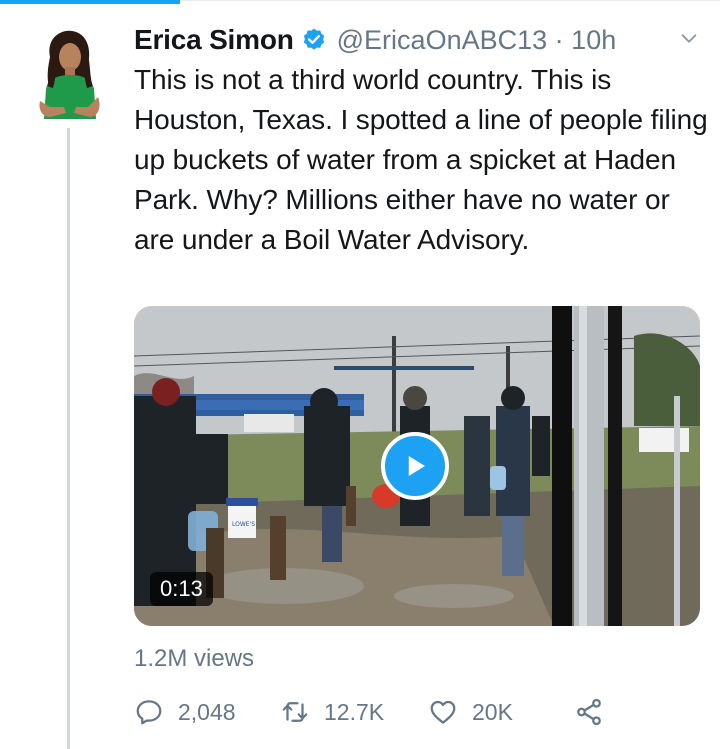 Image resolution: width=720 pixels, height=749 pixels. Describe the element at coordinates (181, 589) in the screenshot. I see `video-duration: 0:13` at that location.